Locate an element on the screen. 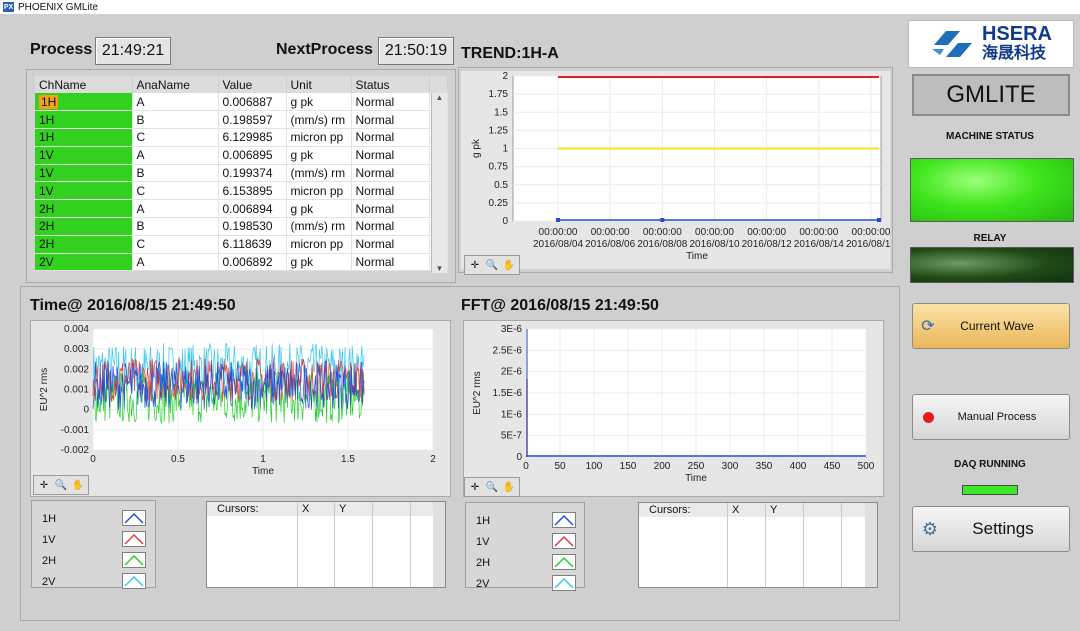  col-chname: ChName is located at coordinates (84, 84).